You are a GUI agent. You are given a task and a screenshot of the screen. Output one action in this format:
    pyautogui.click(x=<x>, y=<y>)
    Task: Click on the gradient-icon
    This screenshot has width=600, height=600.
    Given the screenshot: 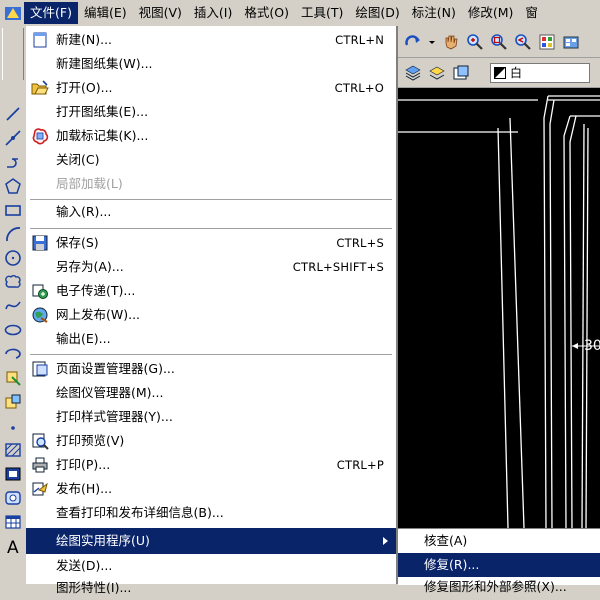 What is the action you would take?
    pyautogui.click(x=13, y=474)
    